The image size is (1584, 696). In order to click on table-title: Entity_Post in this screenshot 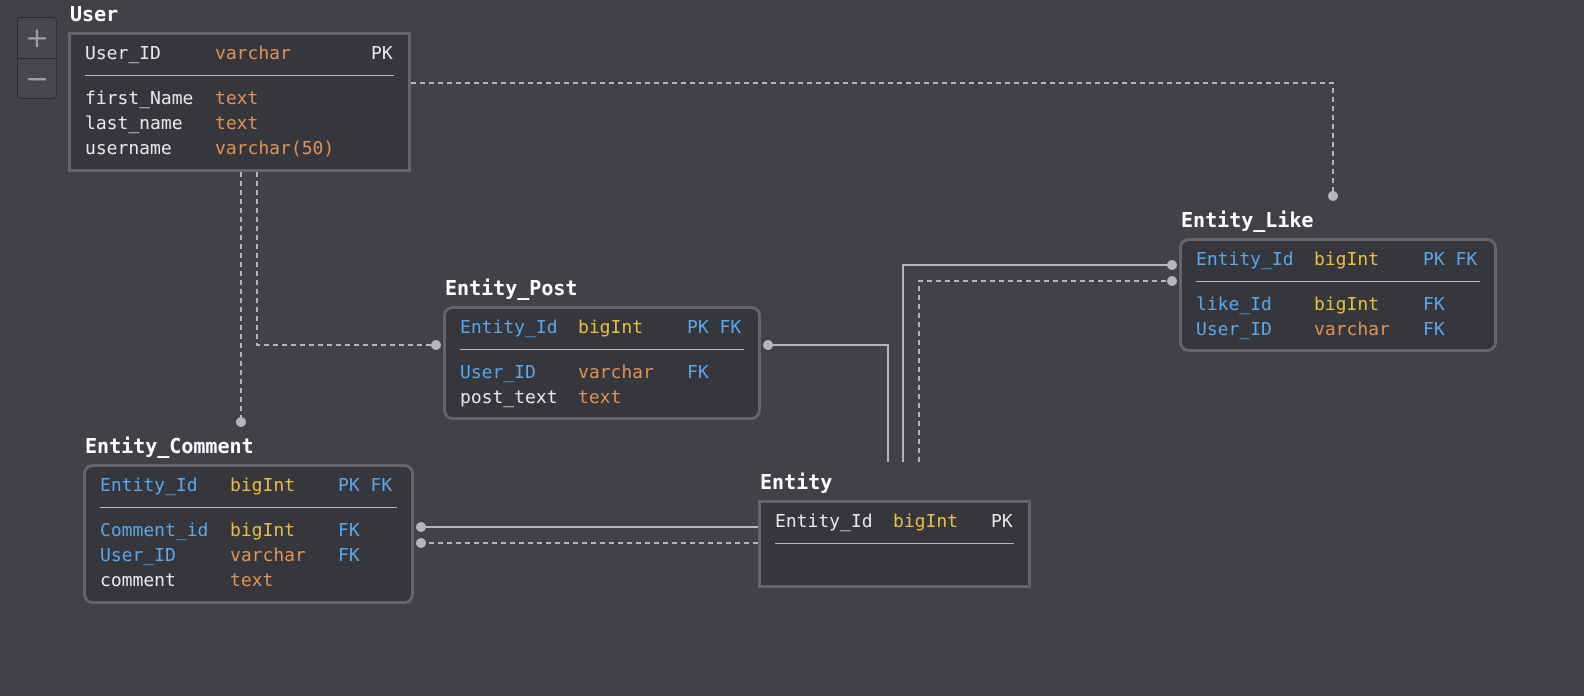, I will do `click(511, 288)`.